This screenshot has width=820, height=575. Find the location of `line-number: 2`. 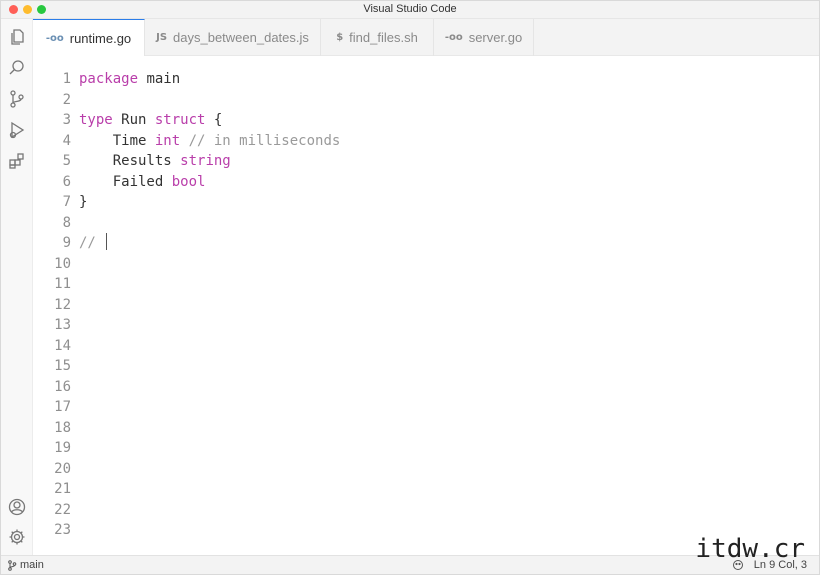

line-number: 2 is located at coordinates (66, 99).